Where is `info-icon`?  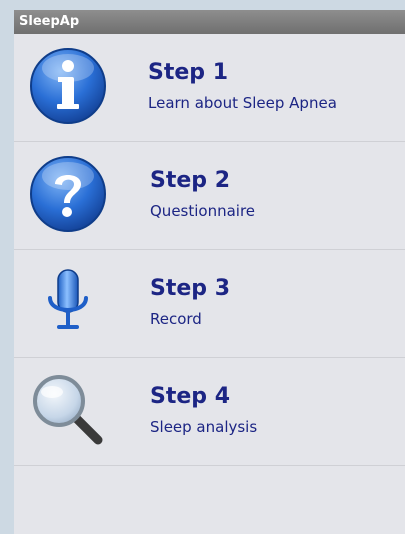
info-icon is located at coordinates (68, 86).